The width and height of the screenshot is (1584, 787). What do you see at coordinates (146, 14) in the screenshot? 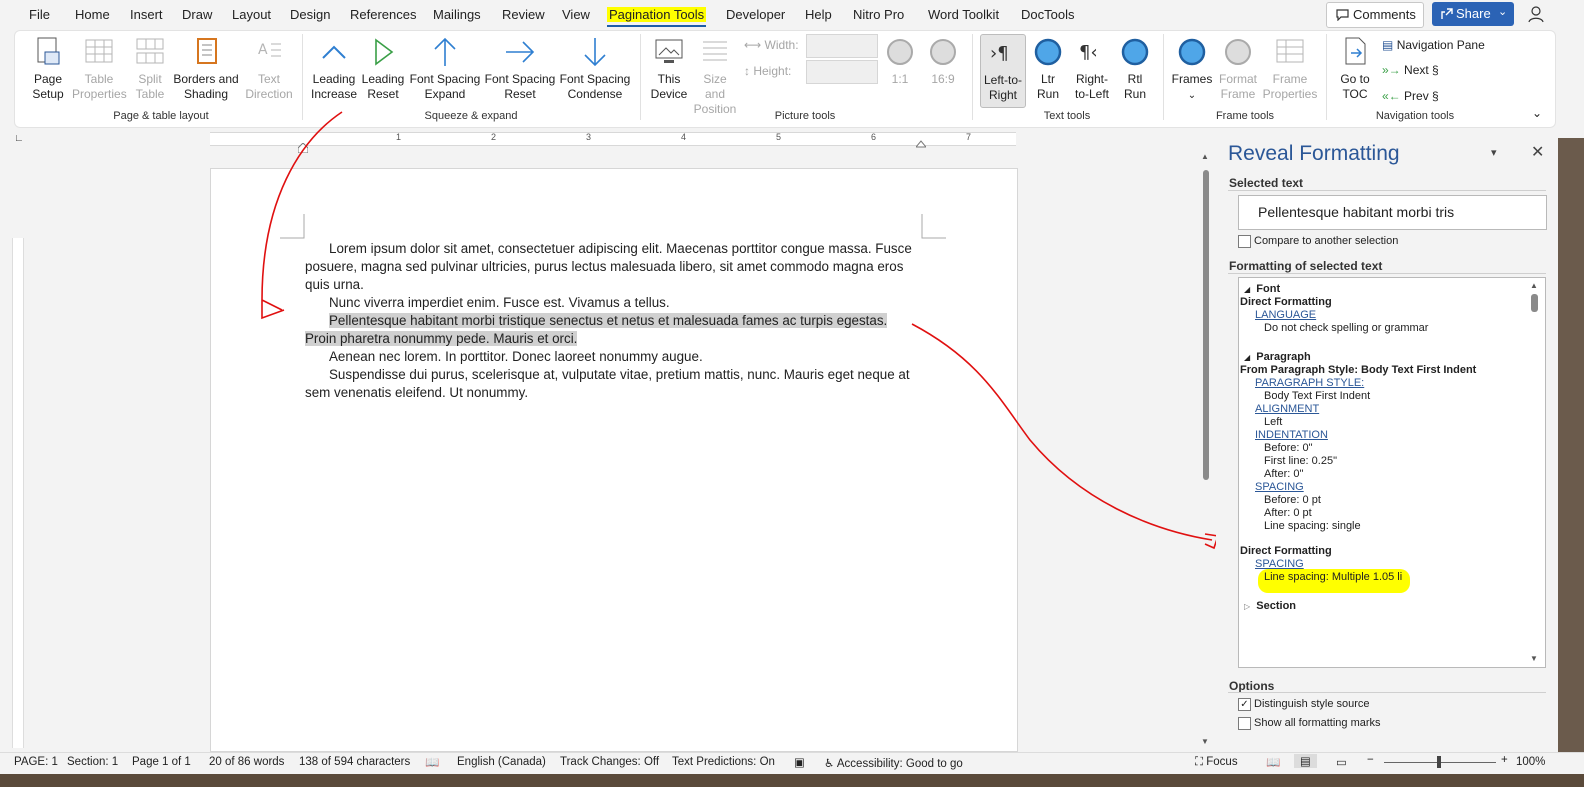
I see `menu-insert: Insert` at bounding box center [146, 14].